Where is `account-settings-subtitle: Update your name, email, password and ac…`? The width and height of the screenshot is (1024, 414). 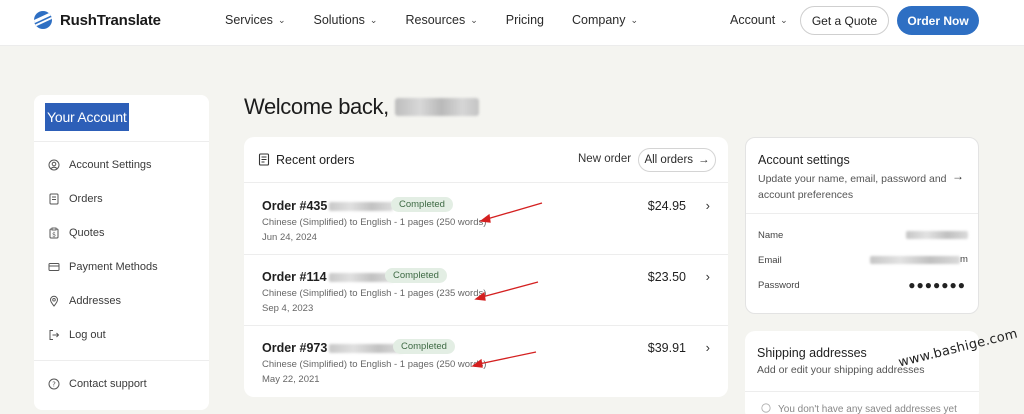 account-settings-subtitle: Update your name, email, password and ac… is located at coordinates (852, 187).